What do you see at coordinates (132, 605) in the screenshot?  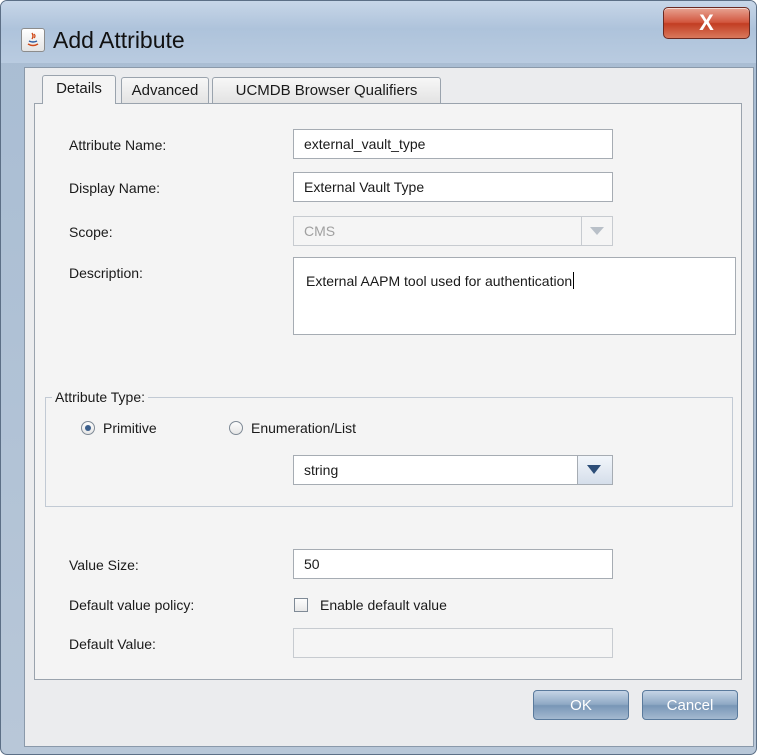 I see `default-value-policy-label: Default value policy:` at bounding box center [132, 605].